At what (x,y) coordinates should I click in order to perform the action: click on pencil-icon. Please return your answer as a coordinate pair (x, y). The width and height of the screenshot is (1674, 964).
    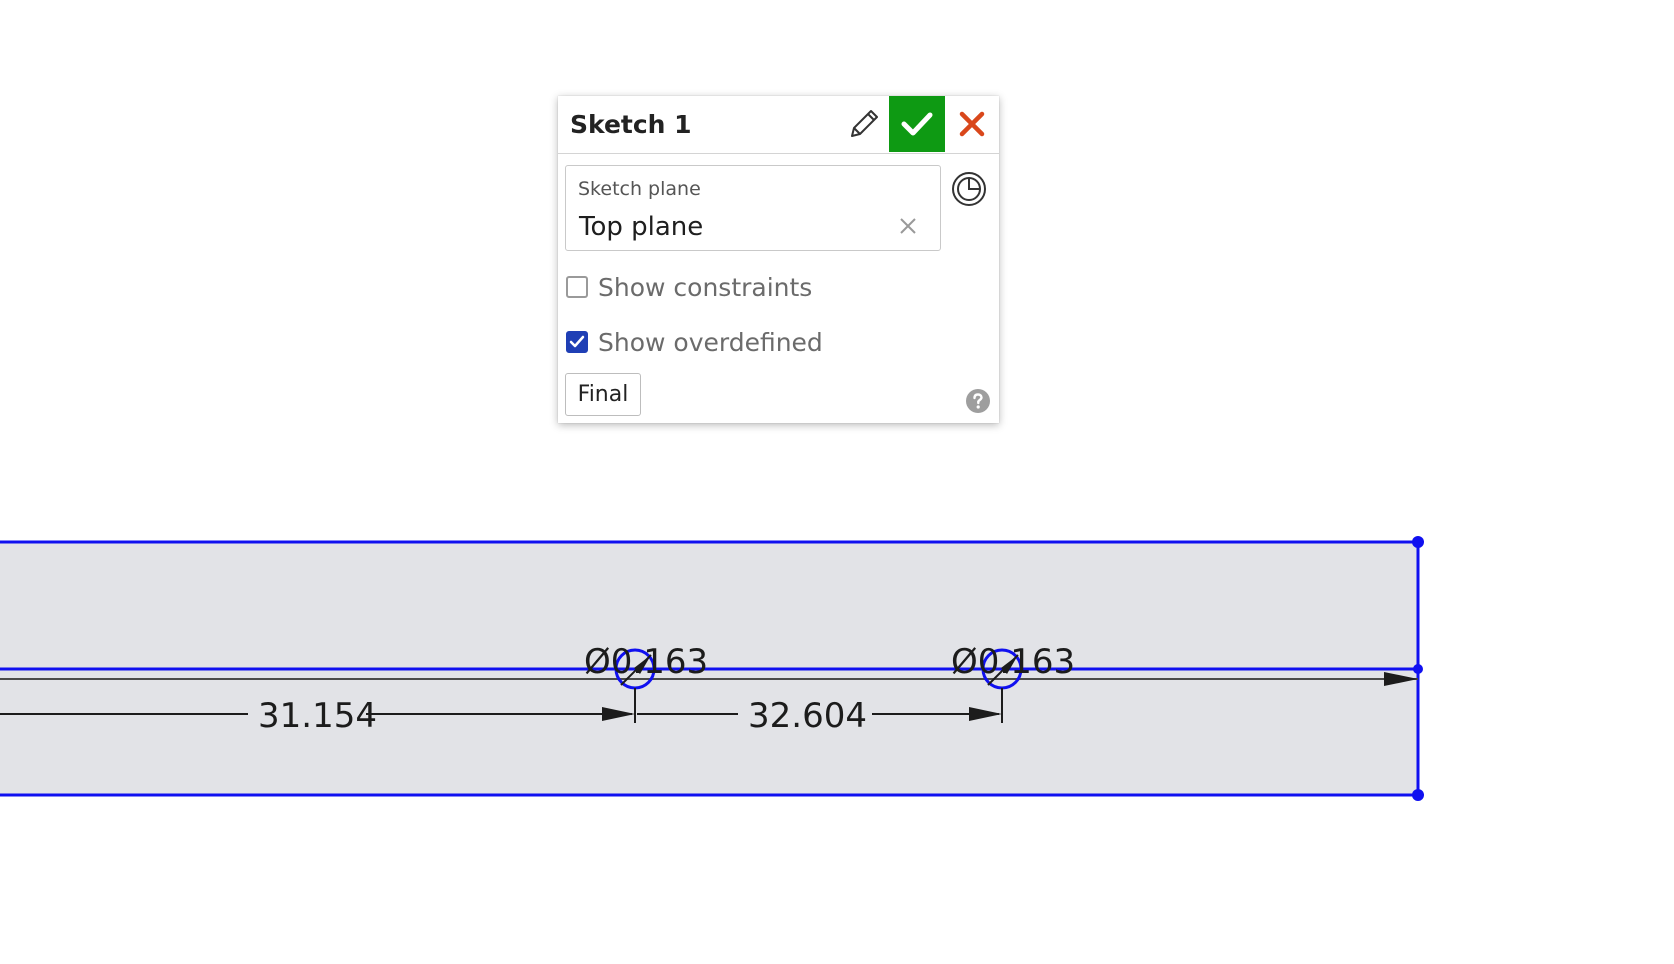
    Looking at the image, I should click on (864, 123).